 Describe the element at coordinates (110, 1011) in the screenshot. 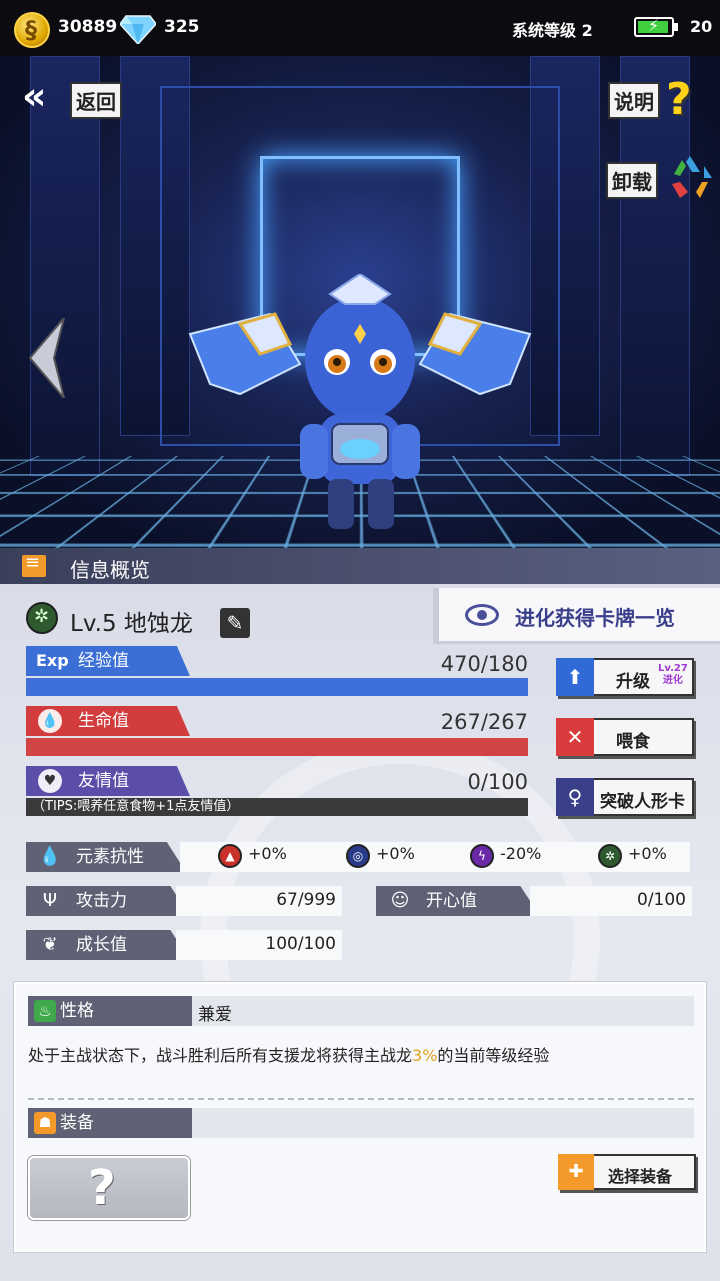

I see `trait-tag: ♨ 性格` at that location.